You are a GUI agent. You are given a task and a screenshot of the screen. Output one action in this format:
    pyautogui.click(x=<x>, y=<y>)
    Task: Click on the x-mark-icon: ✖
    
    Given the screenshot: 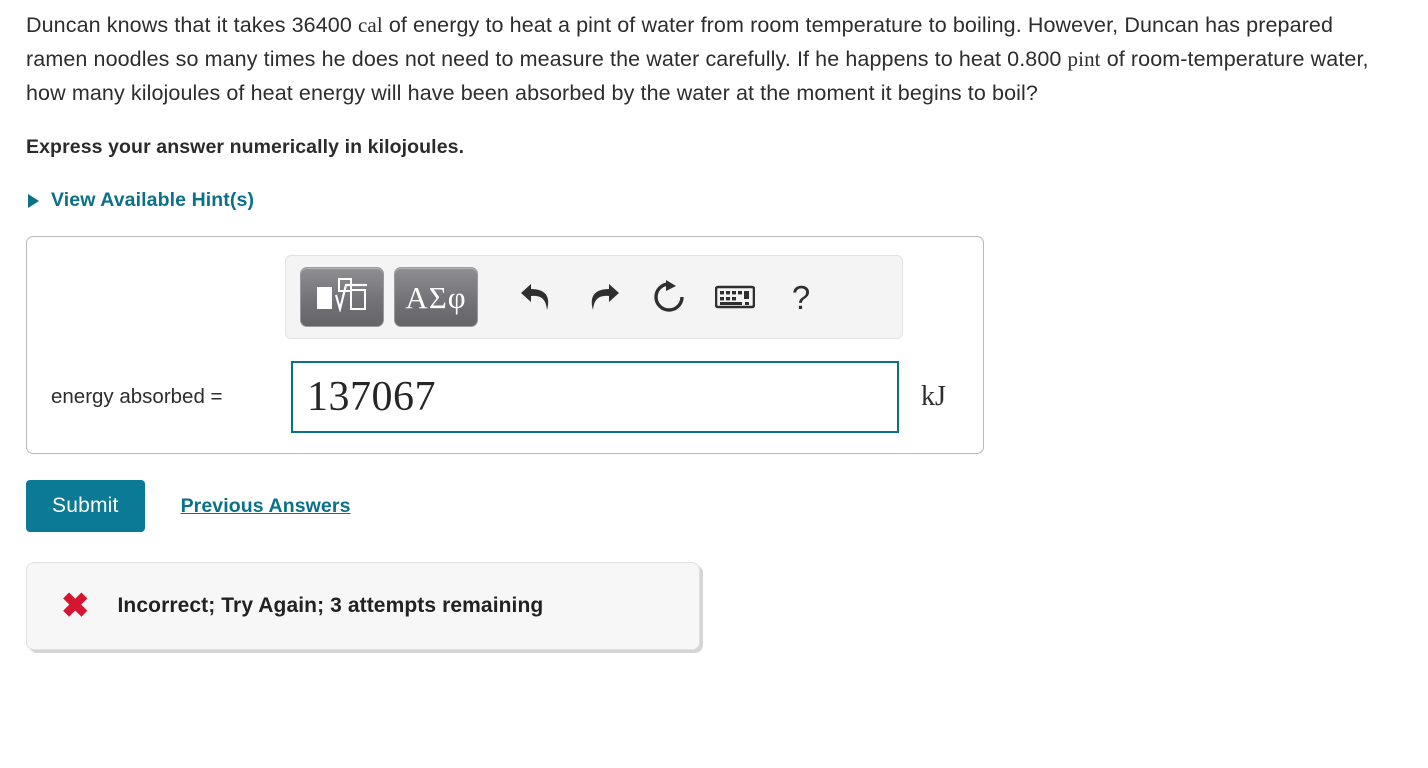 What is the action you would take?
    pyautogui.click(x=75, y=606)
    